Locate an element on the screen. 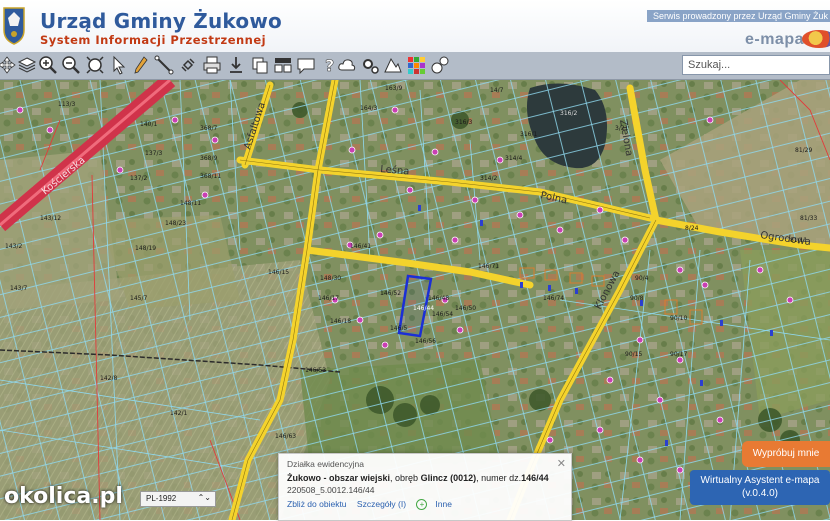 Image resolution: width=830 pixels, height=521 pixels. try-me-button: Wypróbuj mnie is located at coordinates (786, 454).